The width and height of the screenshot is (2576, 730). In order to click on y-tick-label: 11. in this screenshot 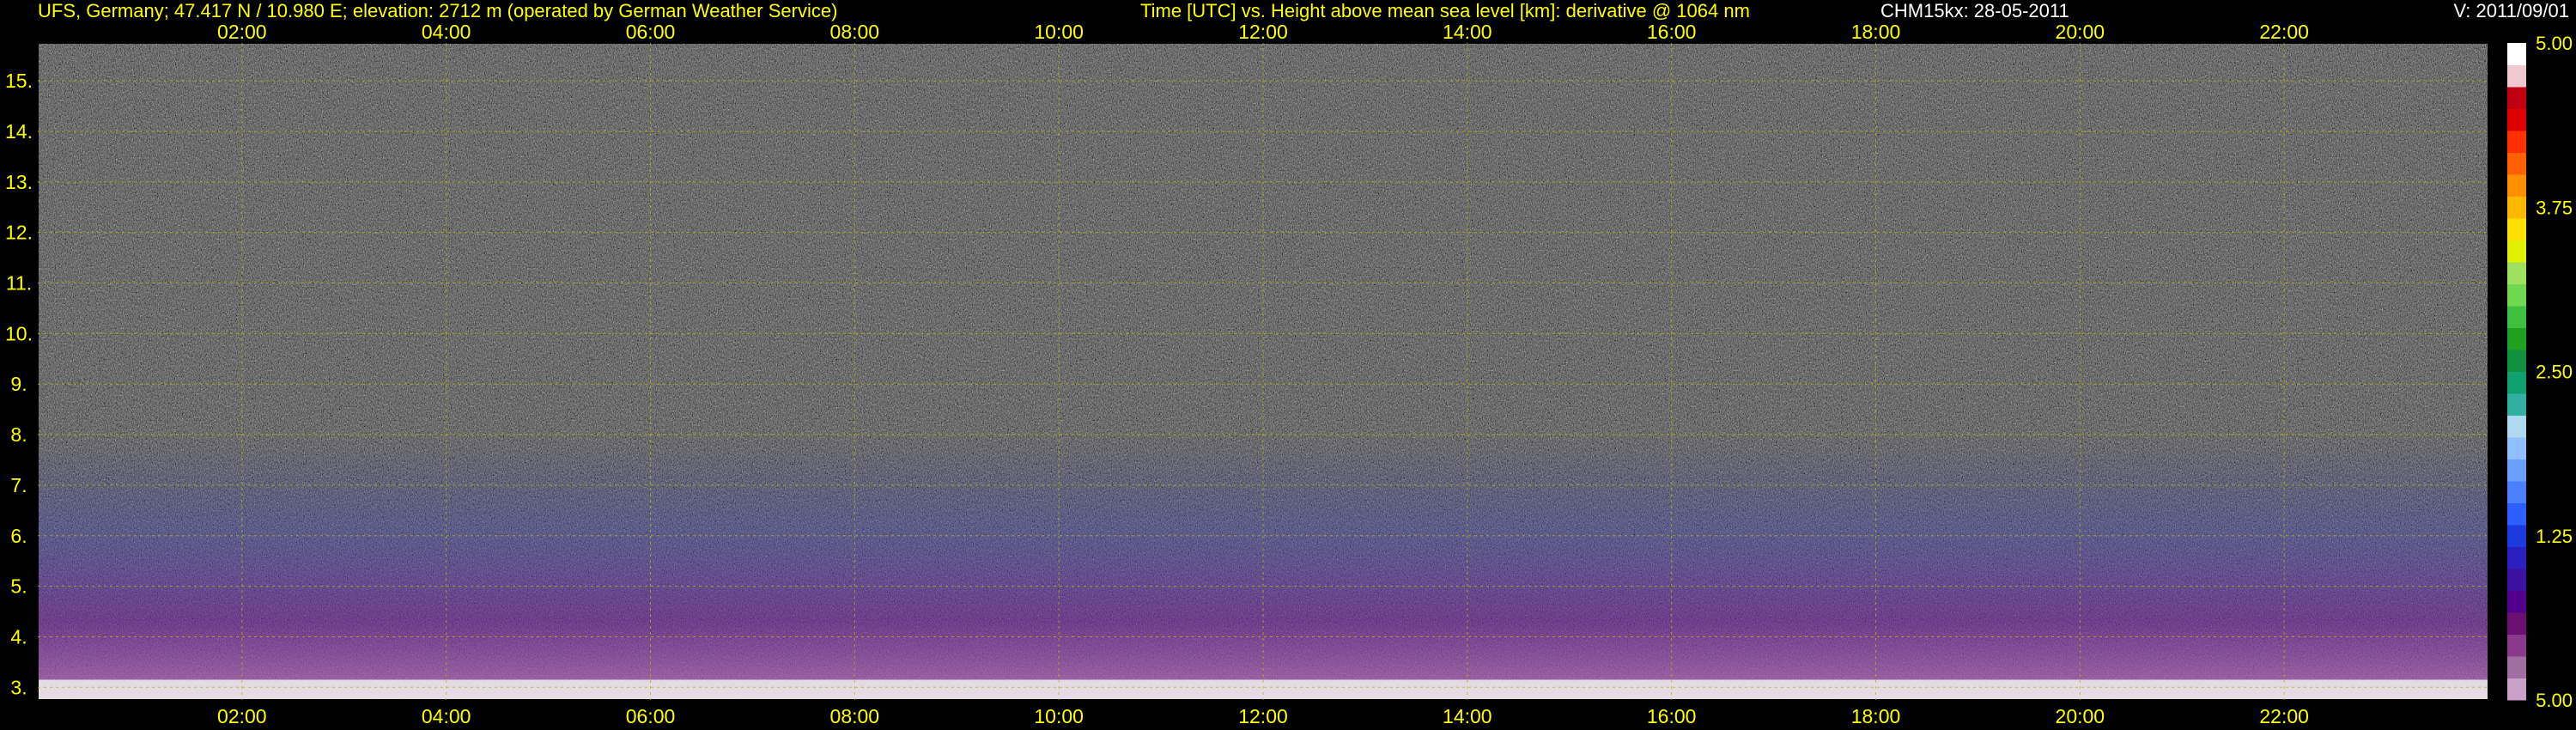, I will do `click(19, 283)`.